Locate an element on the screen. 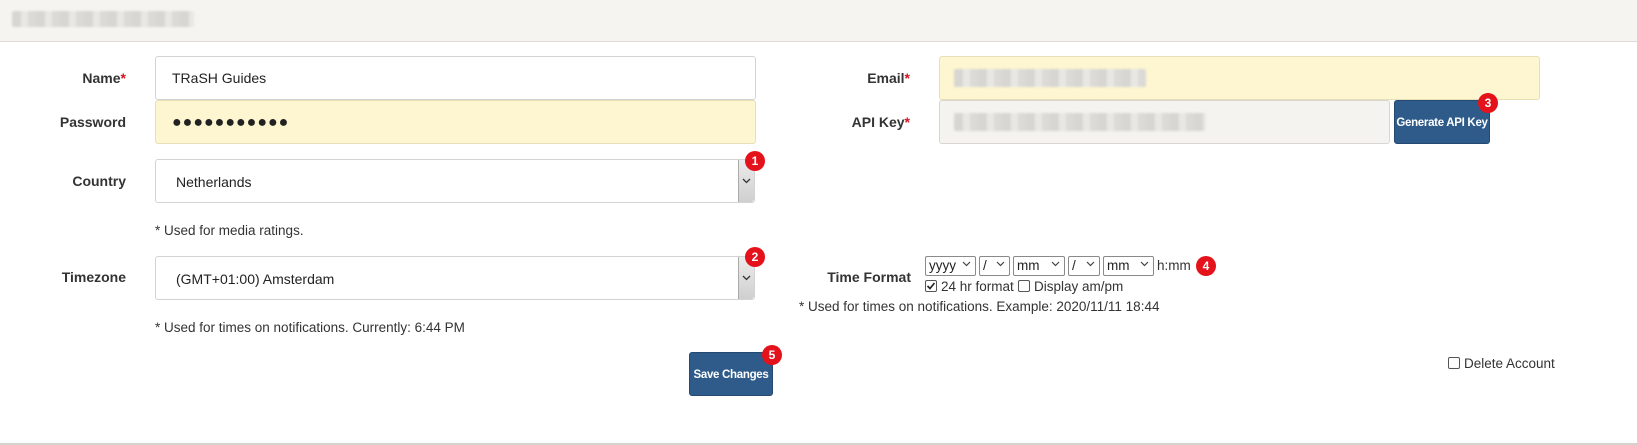 The width and height of the screenshot is (1637, 445). checkmark-icon is located at coordinates (931, 286).